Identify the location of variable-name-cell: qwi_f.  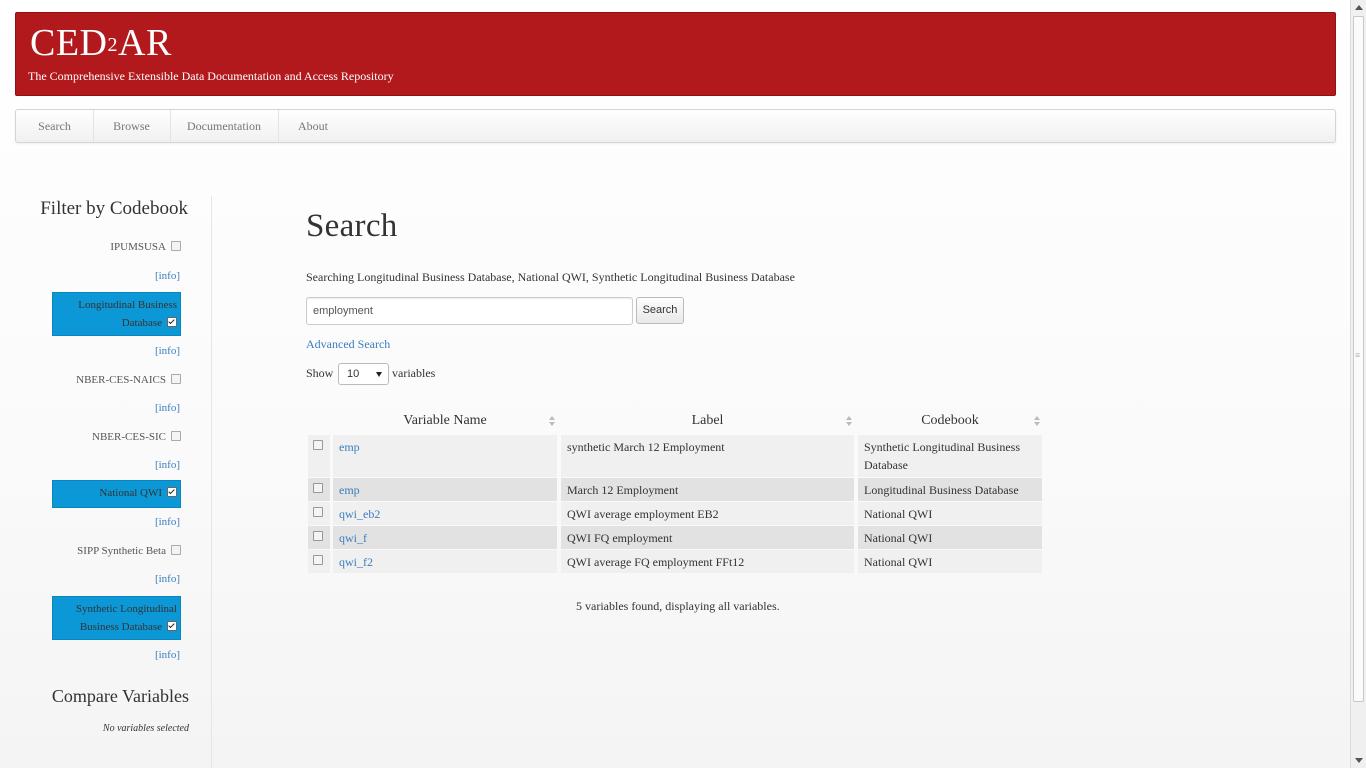
(445, 537).